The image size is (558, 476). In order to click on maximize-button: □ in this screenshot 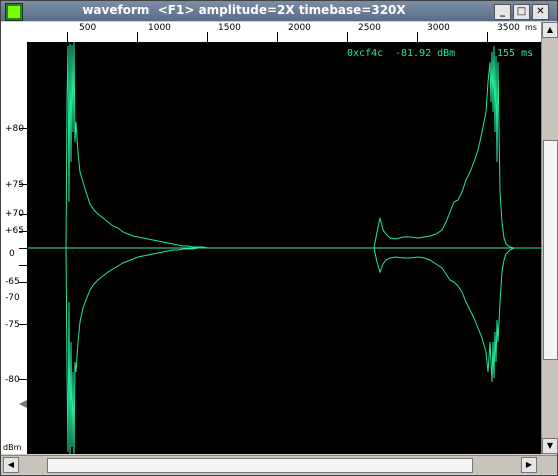, I will do `click(521, 12)`.